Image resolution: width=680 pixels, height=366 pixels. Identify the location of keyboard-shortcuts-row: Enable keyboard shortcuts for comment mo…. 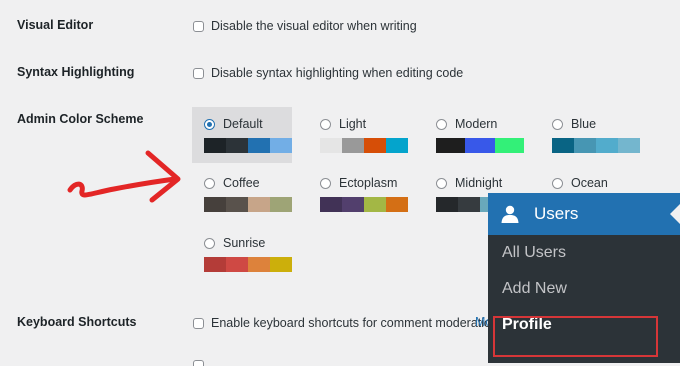
(347, 323).